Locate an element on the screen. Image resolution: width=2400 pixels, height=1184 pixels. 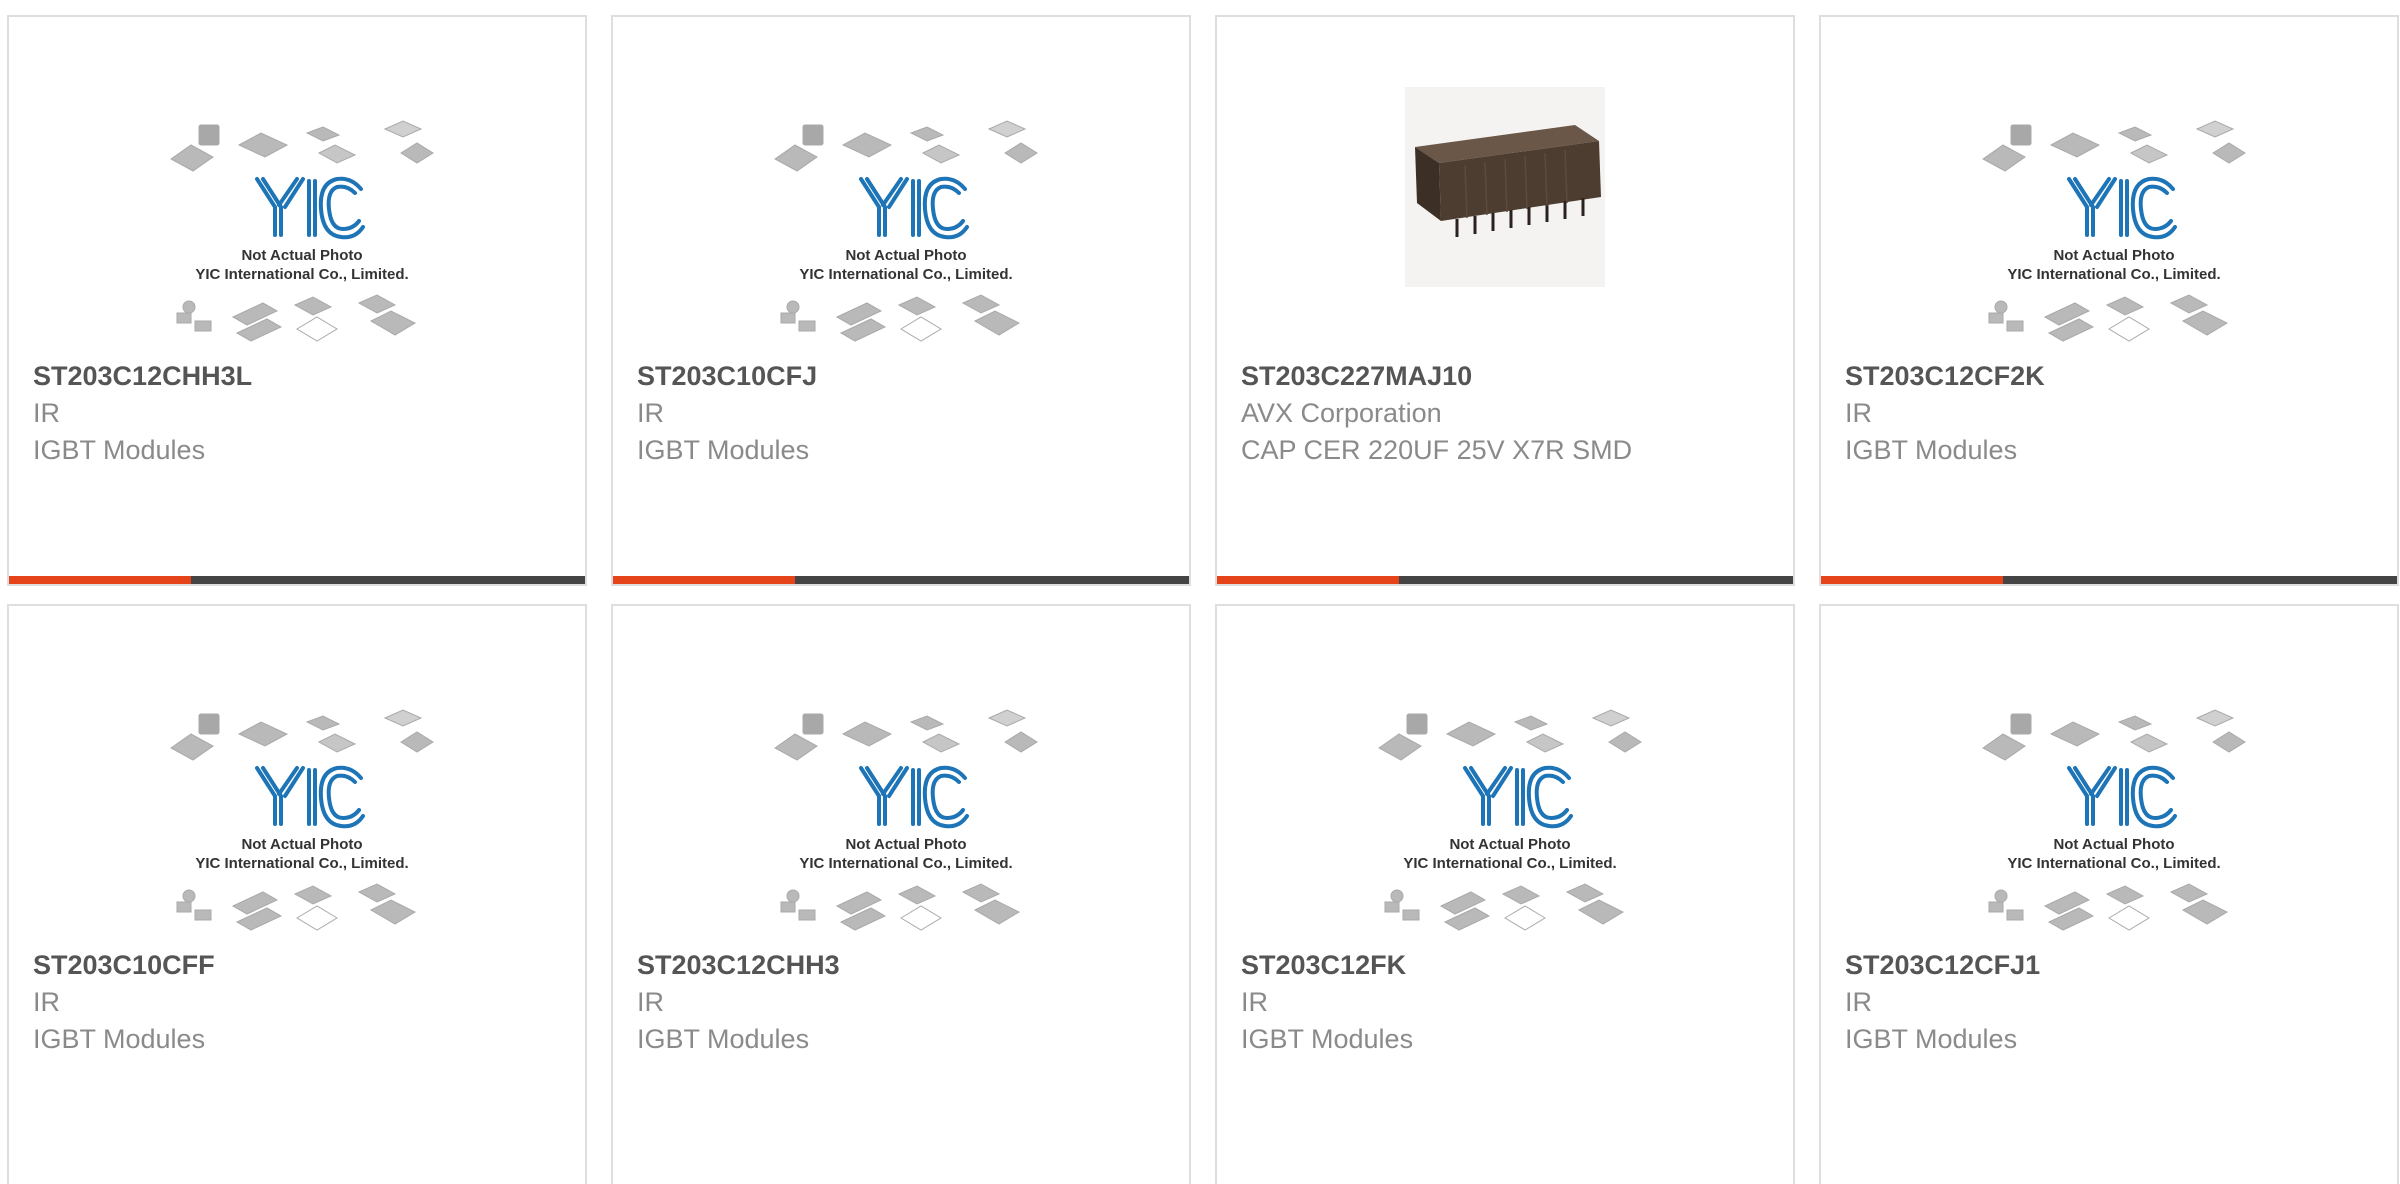
product-photo is located at coordinates (1505, 187).